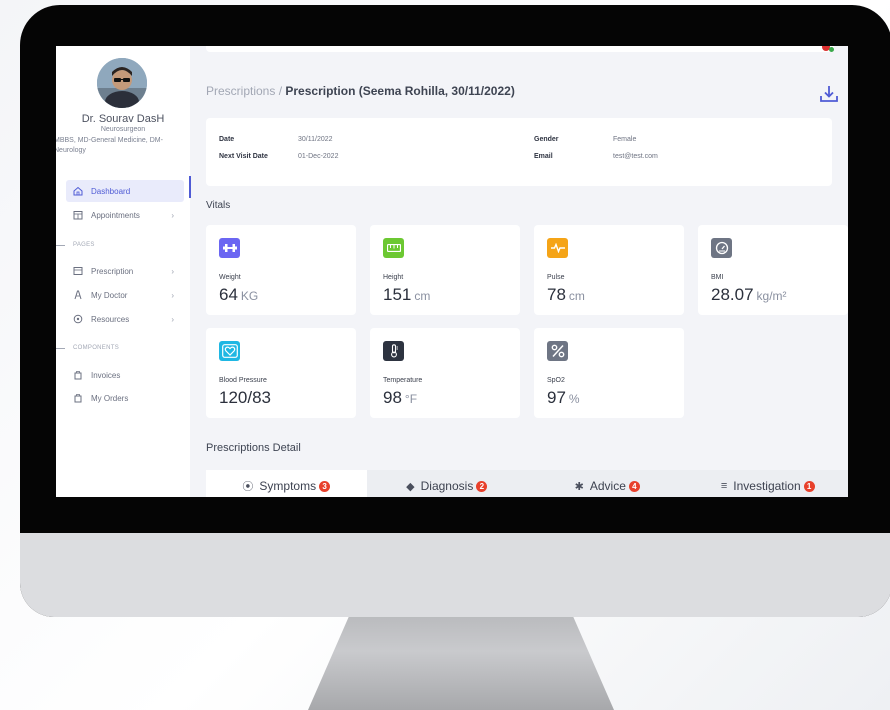  I want to click on sidebar-item-appointments: Appointments ›, so click(125, 215).